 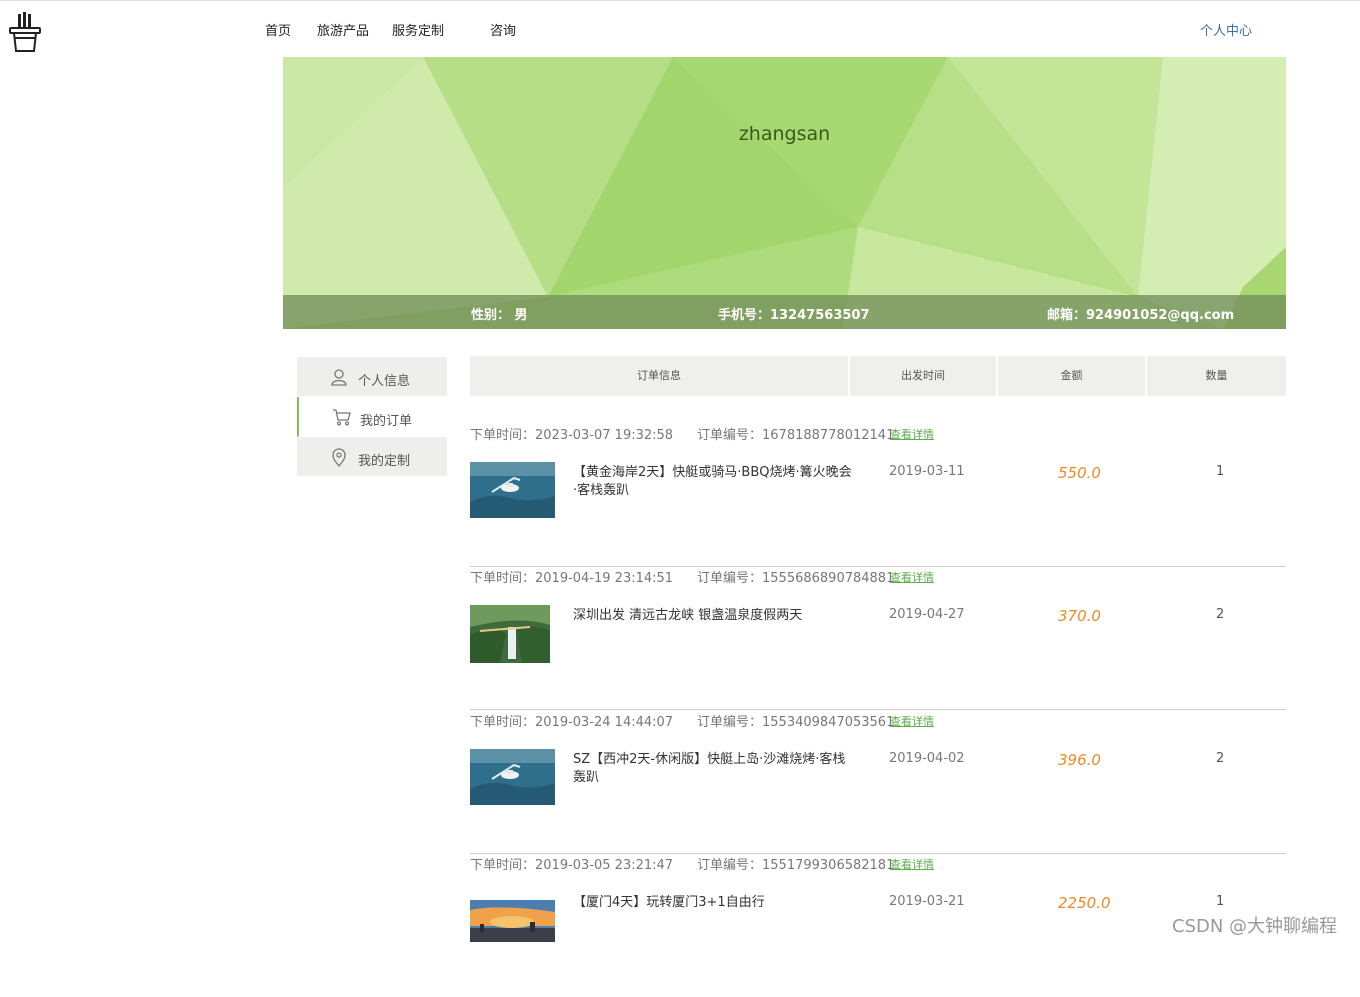 I want to click on product-name: SZ【西冲2天-休闲版】快艇上岛·沙滩烧烤·客栈轰趴, so click(x=713, y=769).